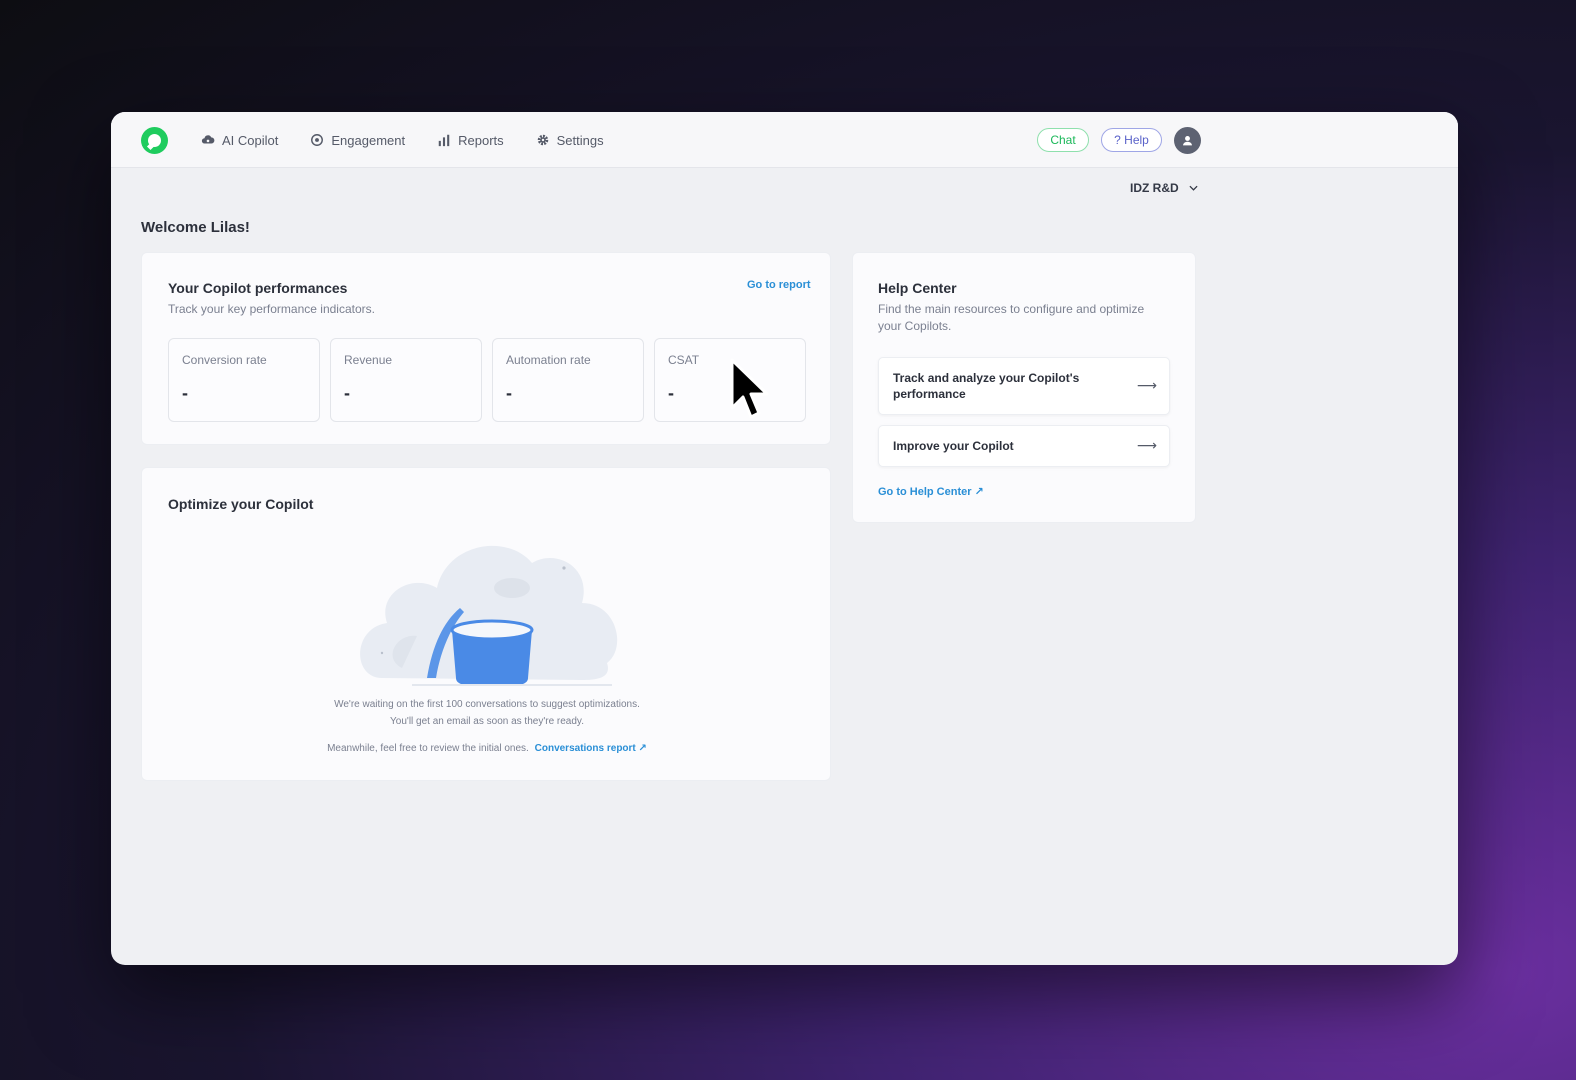 This screenshot has height=1080, width=1576. I want to click on target-icon, so click(317, 140).